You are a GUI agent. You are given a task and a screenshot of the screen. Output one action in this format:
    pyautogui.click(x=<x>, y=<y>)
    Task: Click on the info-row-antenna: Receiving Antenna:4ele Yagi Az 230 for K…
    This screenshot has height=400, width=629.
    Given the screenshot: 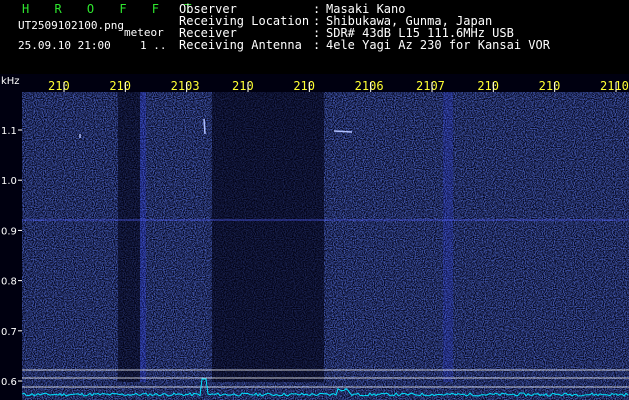 What is the action you would take?
    pyautogui.click(x=364, y=45)
    